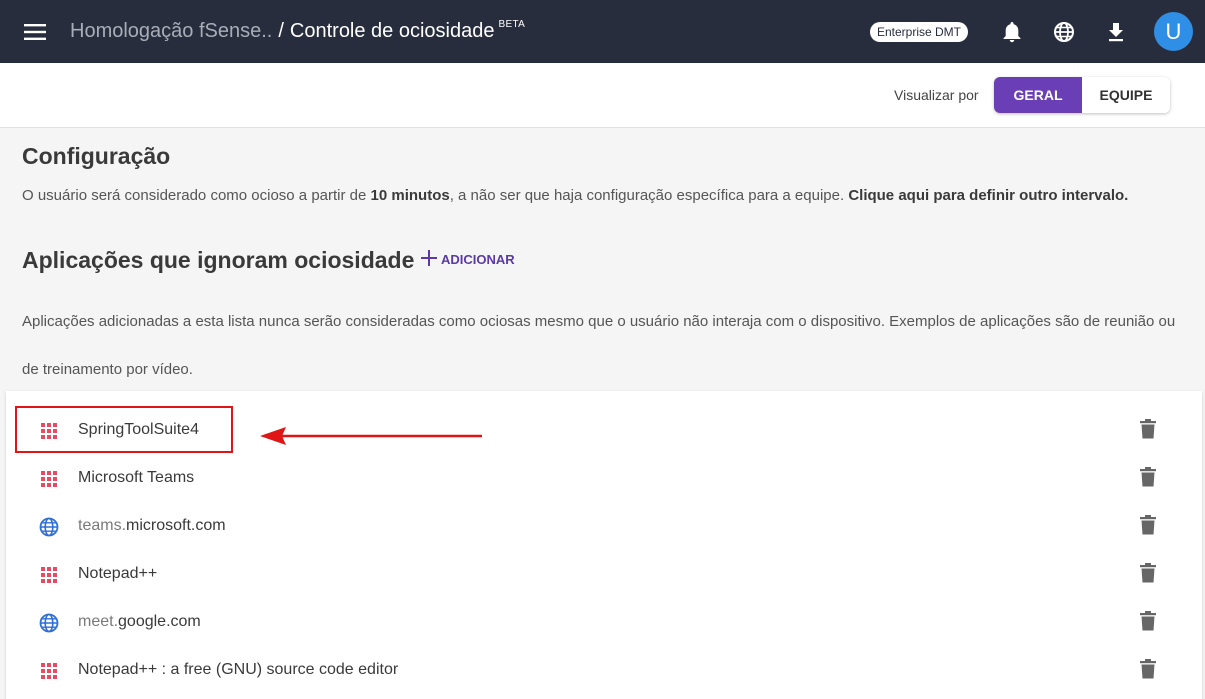 Image resolution: width=1205 pixels, height=699 pixels. Describe the element at coordinates (171, 31) in the screenshot. I see `breadcrumb-parent: Homologação fSense..` at that location.